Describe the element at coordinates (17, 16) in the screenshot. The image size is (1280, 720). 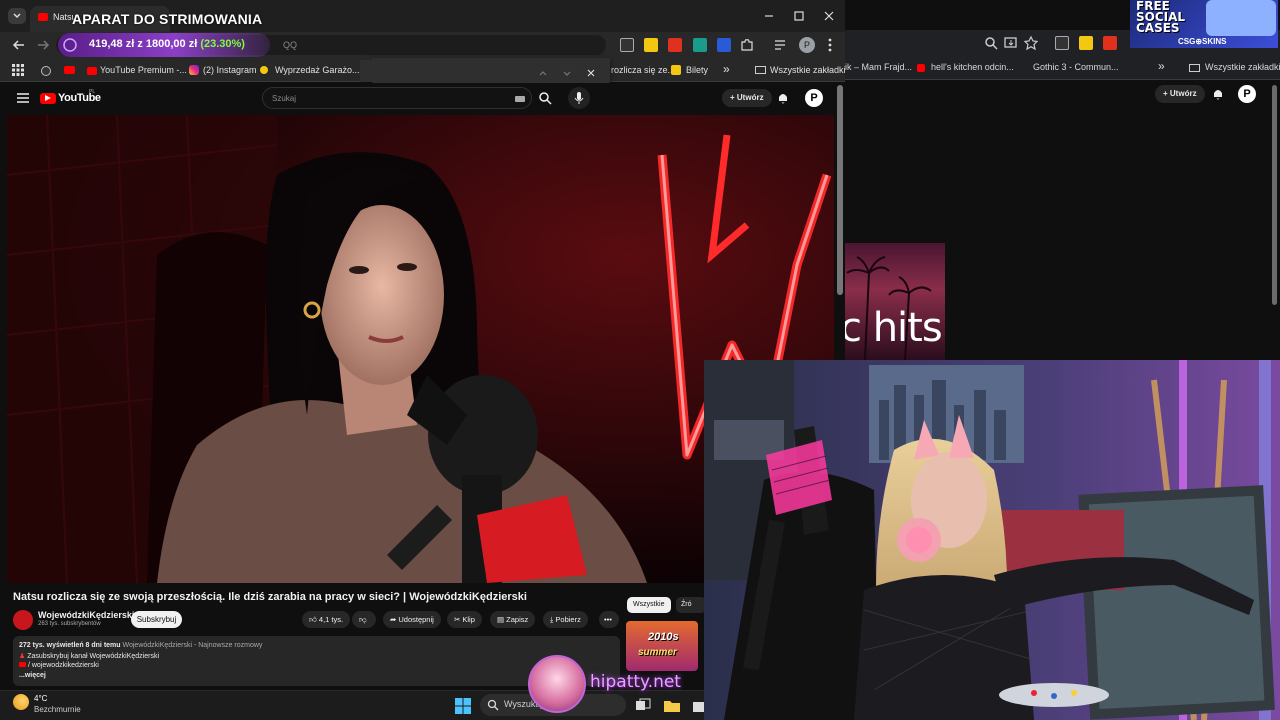
I see `tab-search-button` at that location.